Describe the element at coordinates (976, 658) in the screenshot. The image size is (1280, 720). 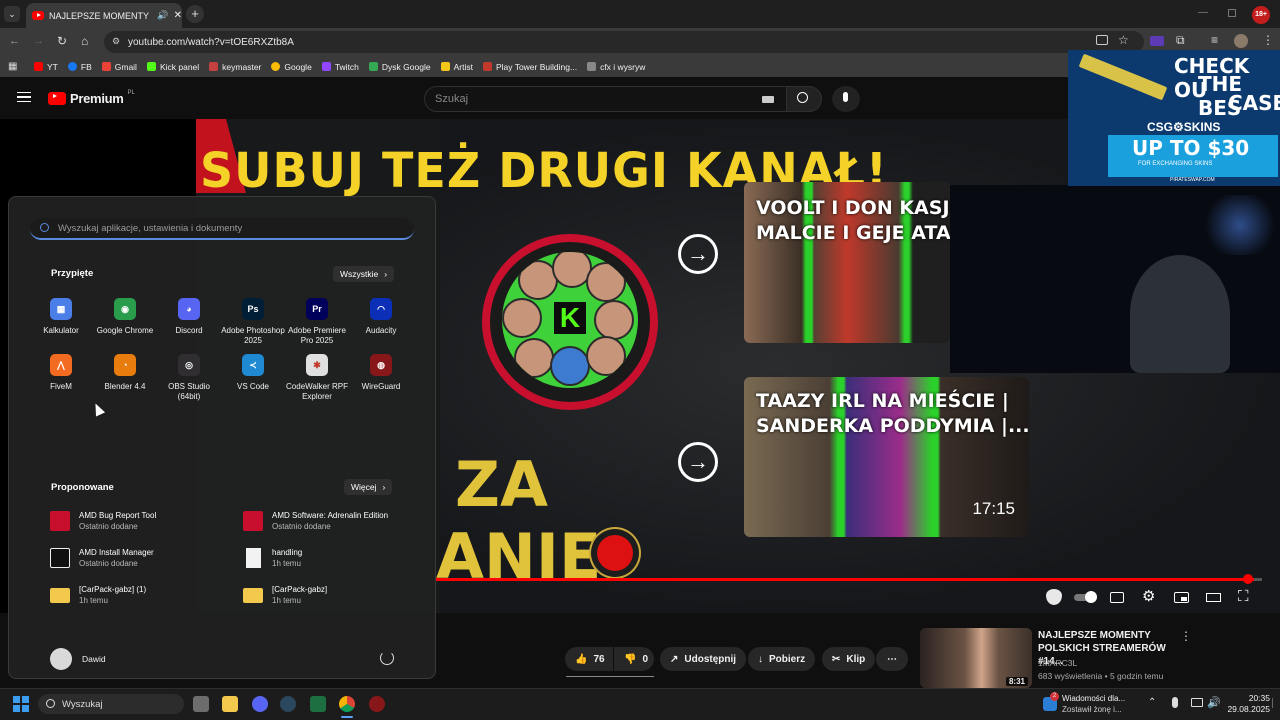
I see `recommended-video-thumbnail: 8:31` at that location.